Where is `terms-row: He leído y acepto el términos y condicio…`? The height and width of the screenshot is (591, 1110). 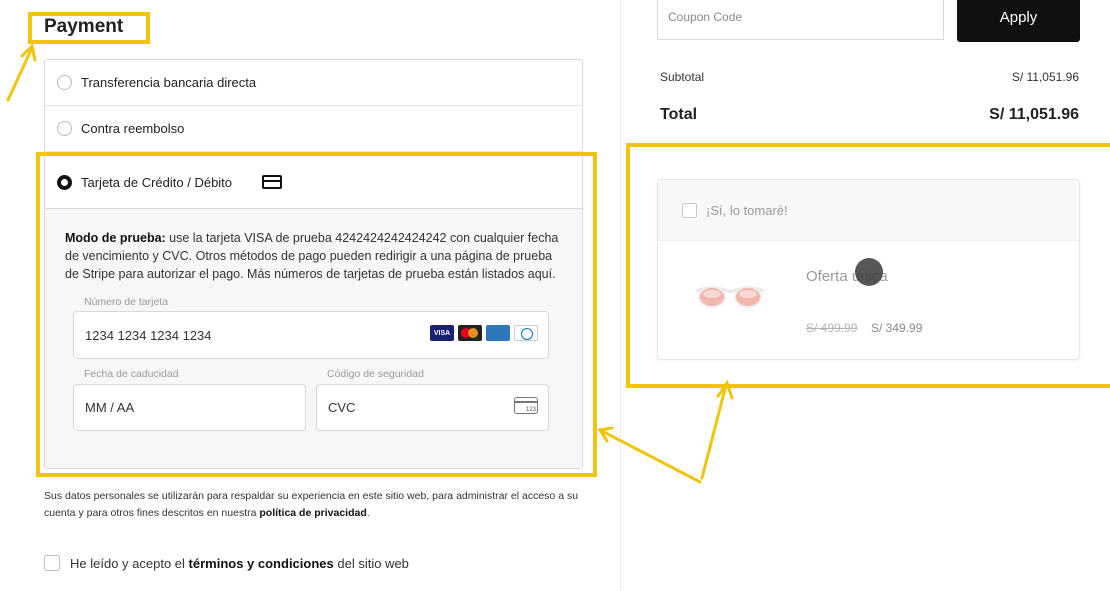 terms-row: He leído y acepto el términos y condicio… is located at coordinates (226, 563).